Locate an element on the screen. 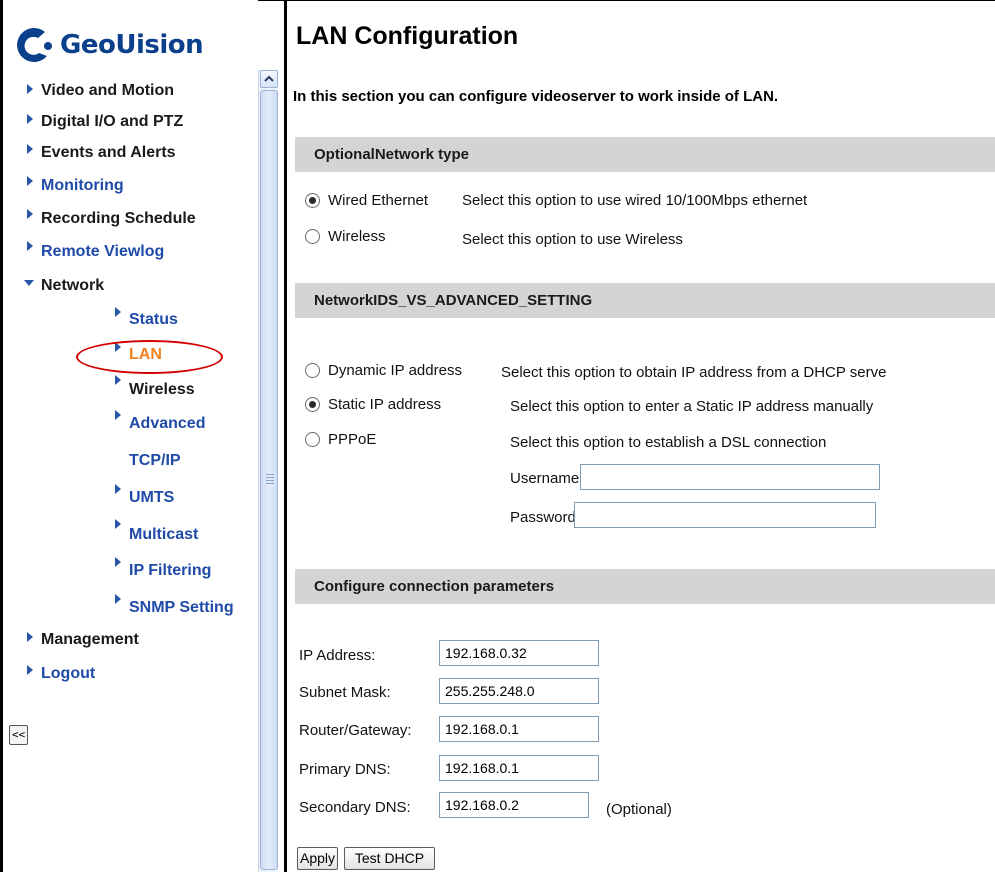 This screenshot has width=995, height=872. primary-dns-label: Primary DNS: is located at coordinates (345, 769).